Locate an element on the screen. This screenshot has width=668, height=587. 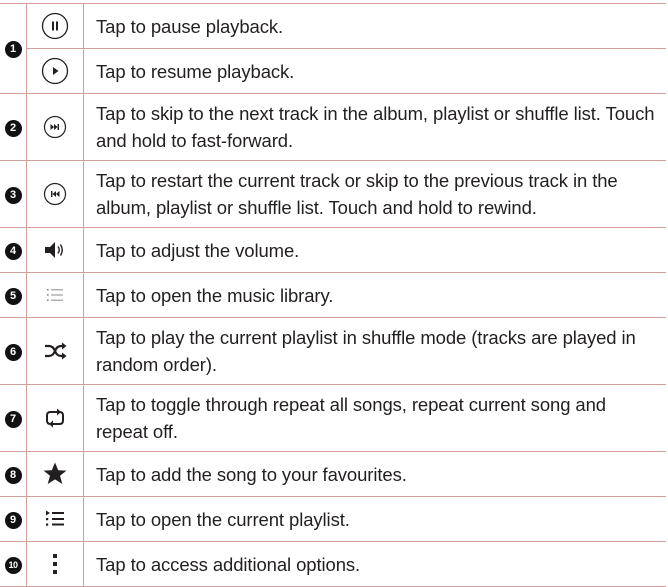
row-number: 3 is located at coordinates (13, 194).